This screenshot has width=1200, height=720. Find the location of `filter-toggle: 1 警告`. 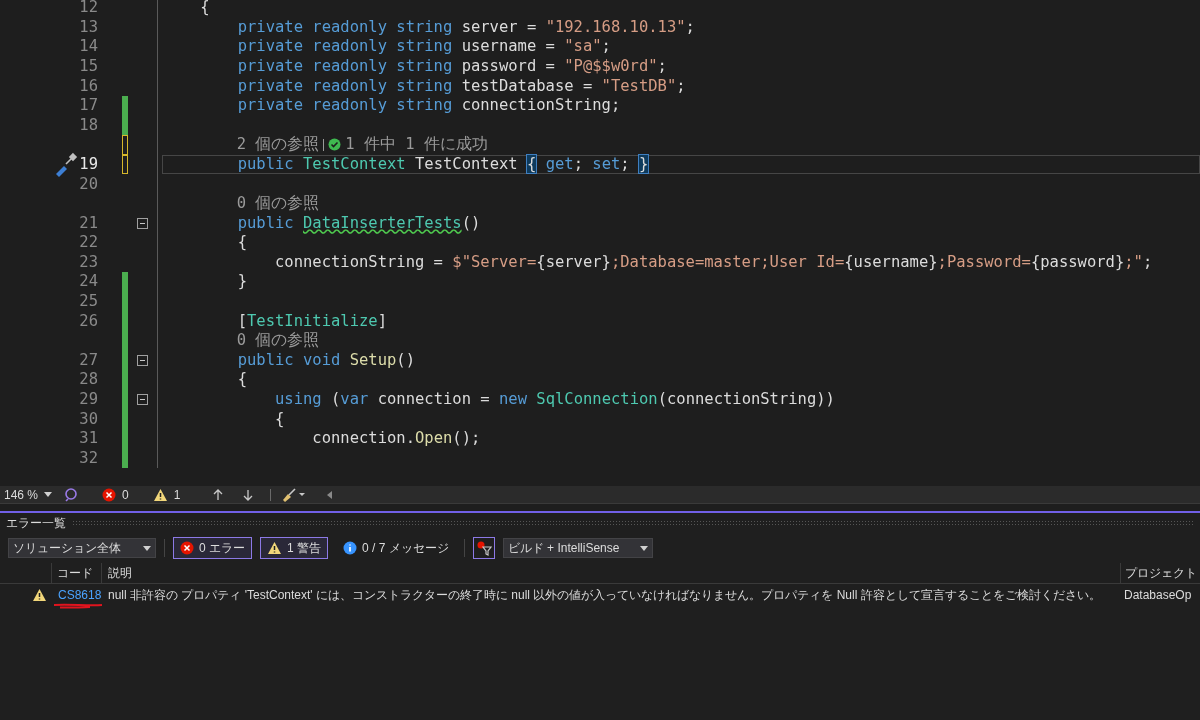

filter-toggle: 1 警告 is located at coordinates (294, 548).